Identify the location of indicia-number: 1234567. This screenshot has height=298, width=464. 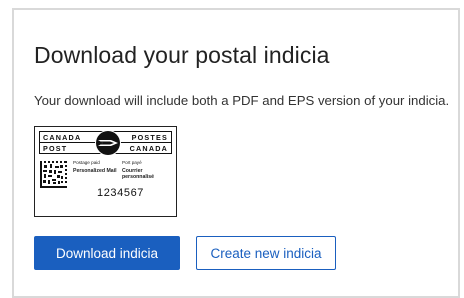
(121, 193).